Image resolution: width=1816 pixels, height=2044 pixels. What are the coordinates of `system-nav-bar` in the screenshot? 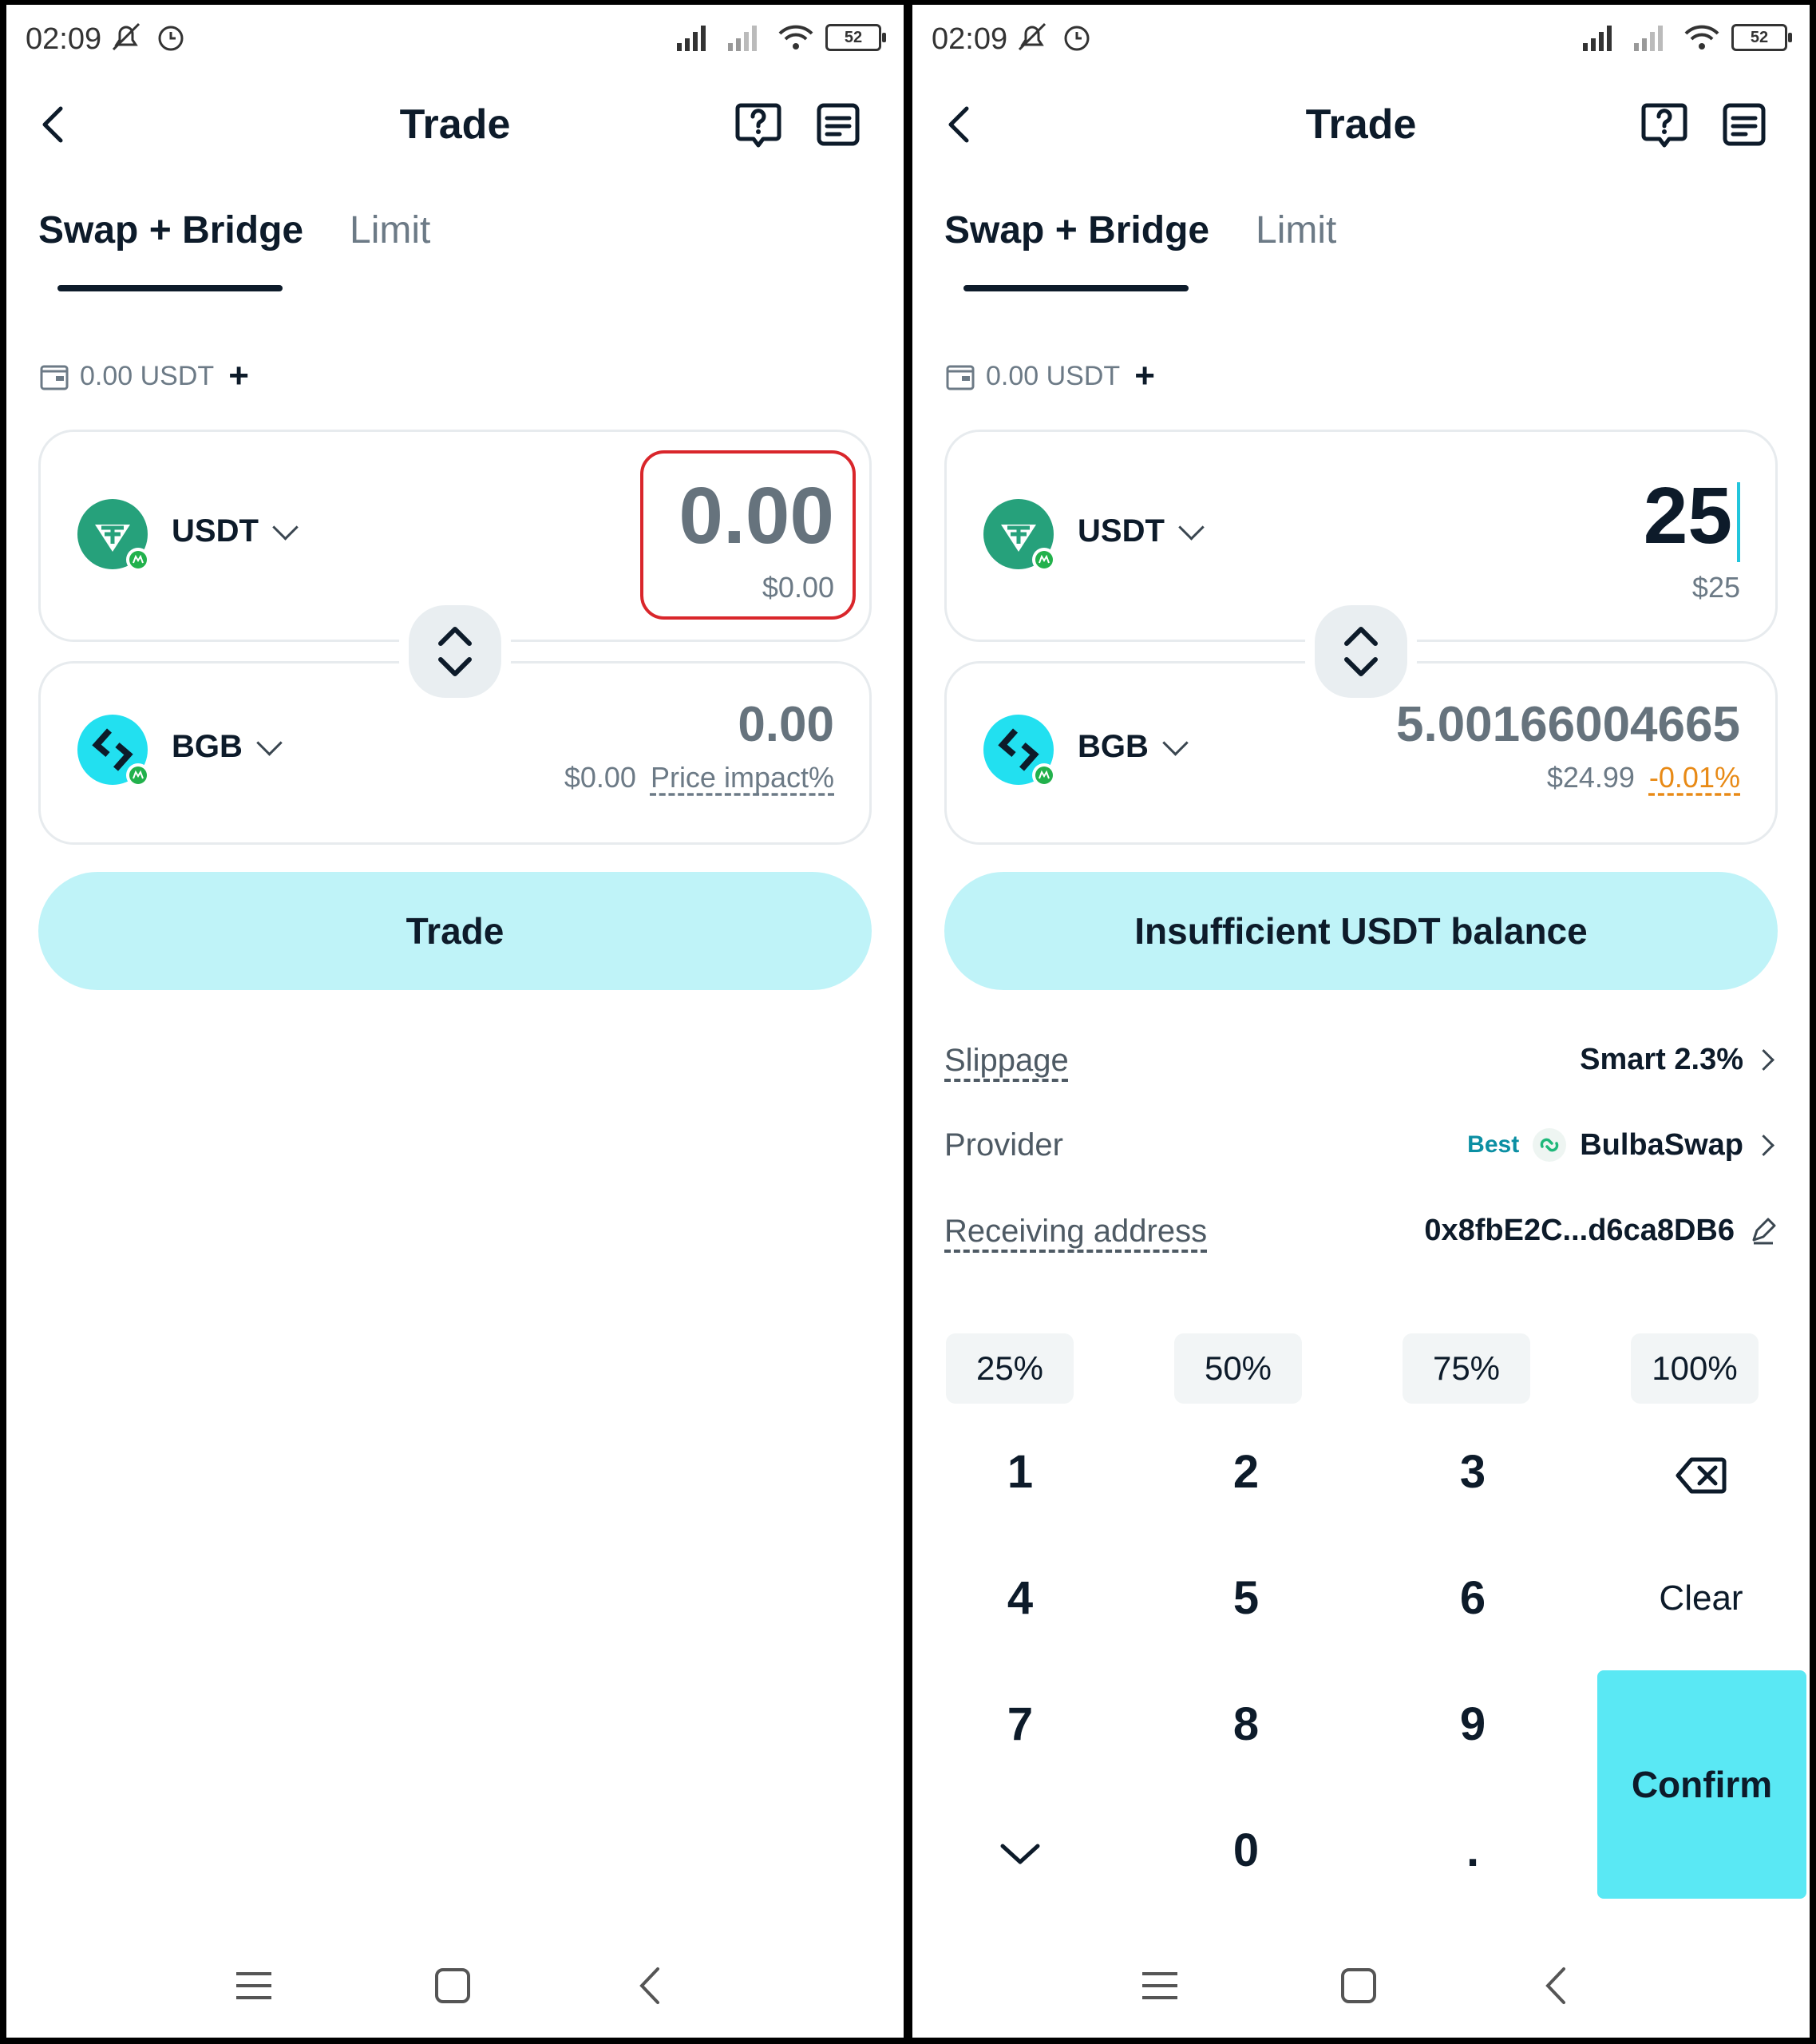 It's located at (455, 1990).